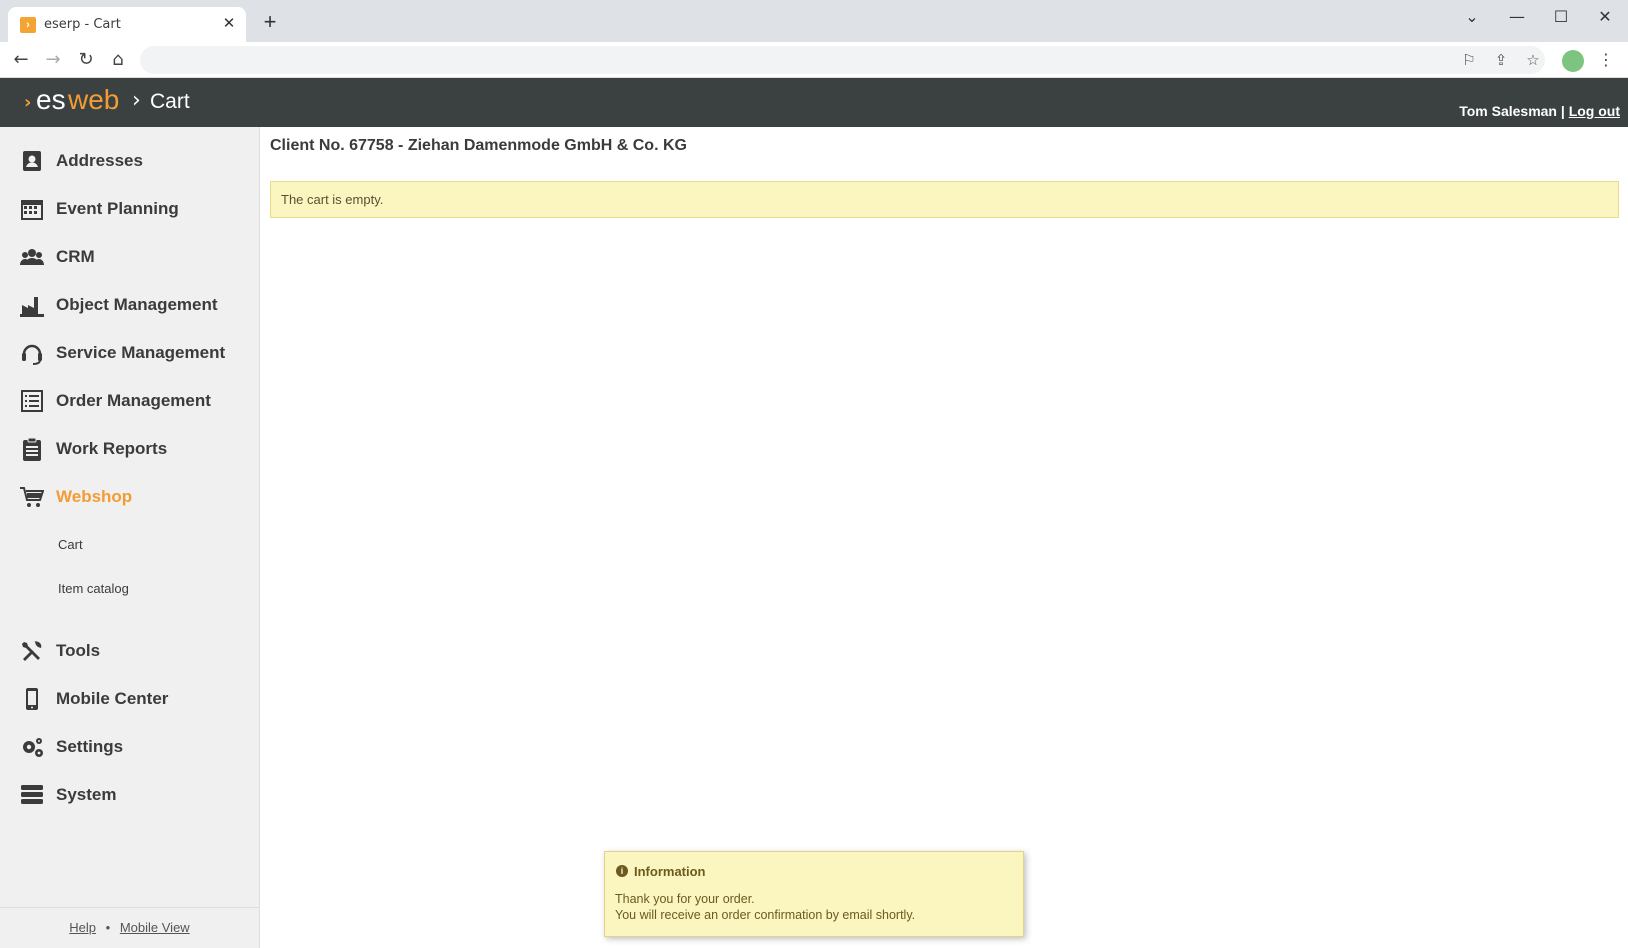 This screenshot has height=948, width=1628. What do you see at coordinates (129, 651) in the screenshot?
I see `sidebar-item-tools: Tools` at bounding box center [129, 651].